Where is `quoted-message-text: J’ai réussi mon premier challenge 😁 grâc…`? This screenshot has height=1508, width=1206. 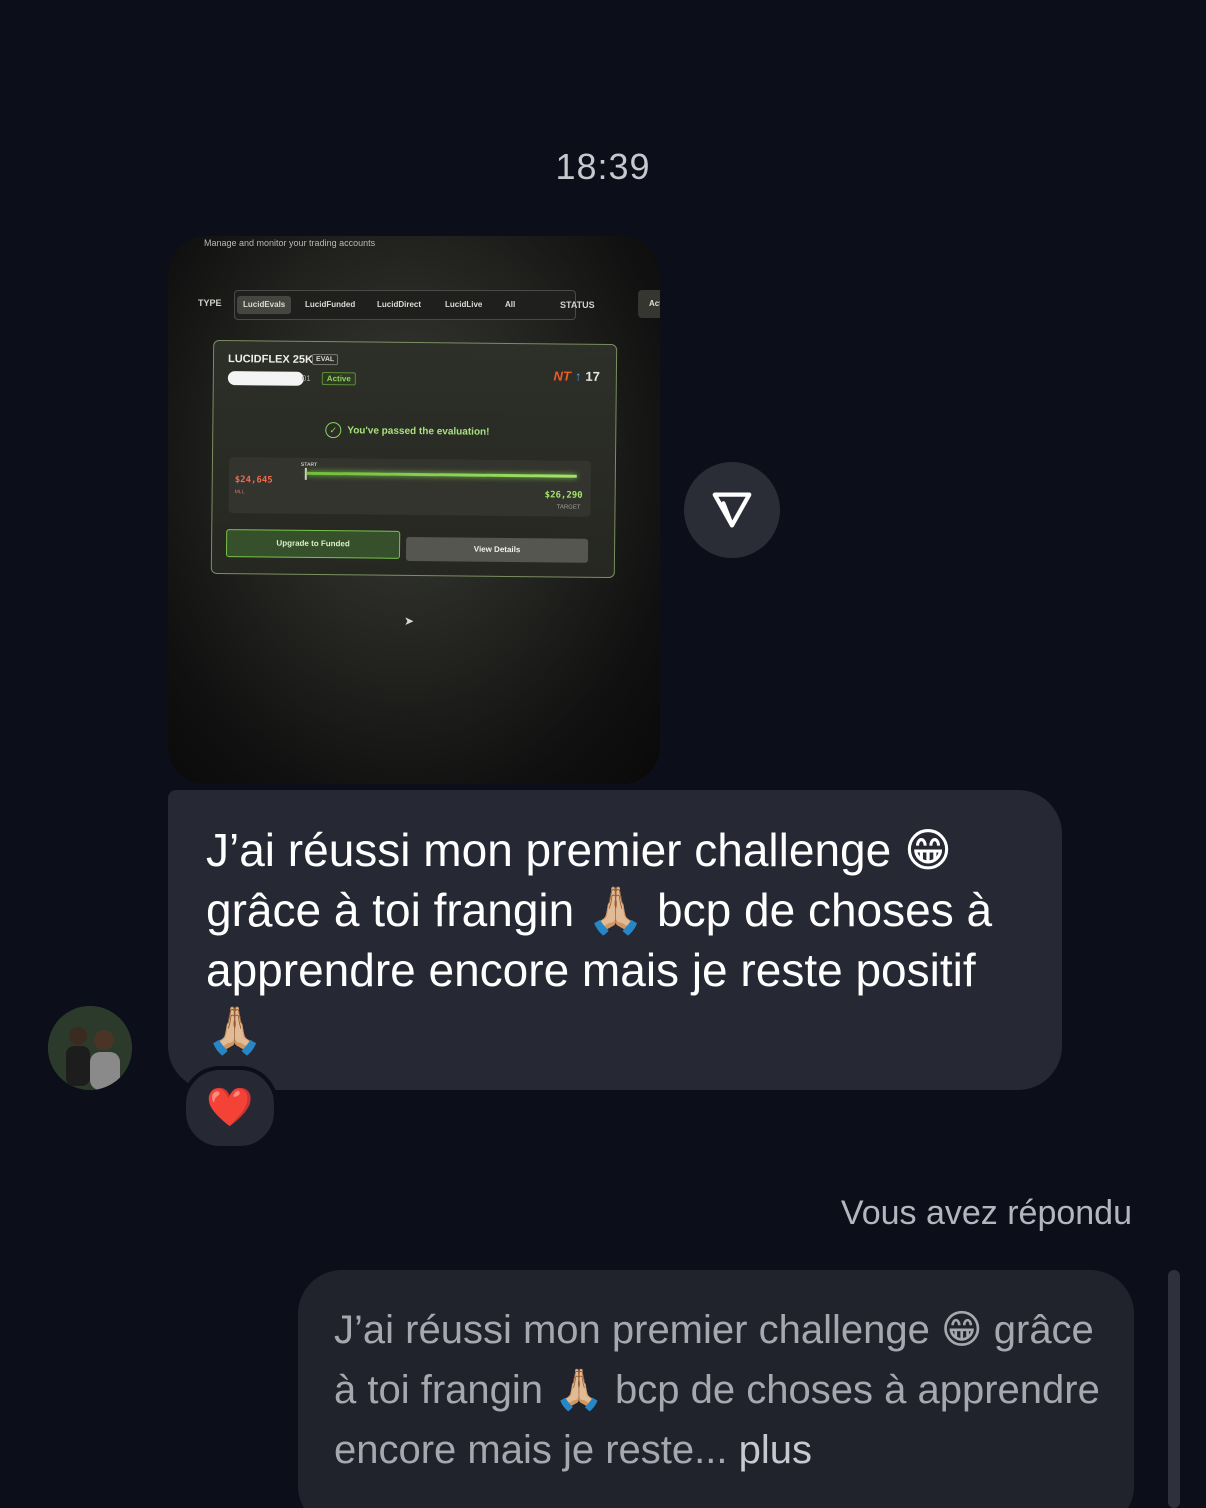
quoted-message-text: J’ai réussi mon premier challenge 😁 grâc… is located at coordinates (717, 1390).